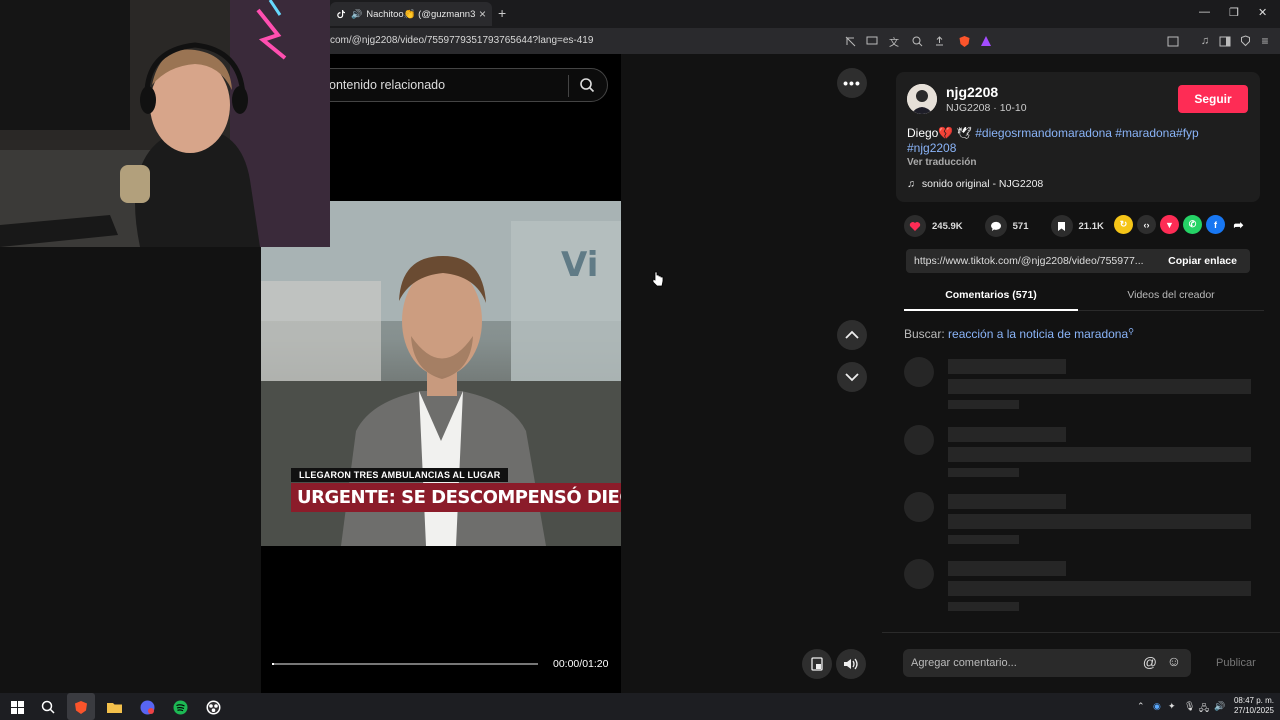 This screenshot has width=1280, height=720. What do you see at coordinates (1047, 663) in the screenshot?
I see `comment-input: Agregar comentario... @ ☺` at bounding box center [1047, 663].